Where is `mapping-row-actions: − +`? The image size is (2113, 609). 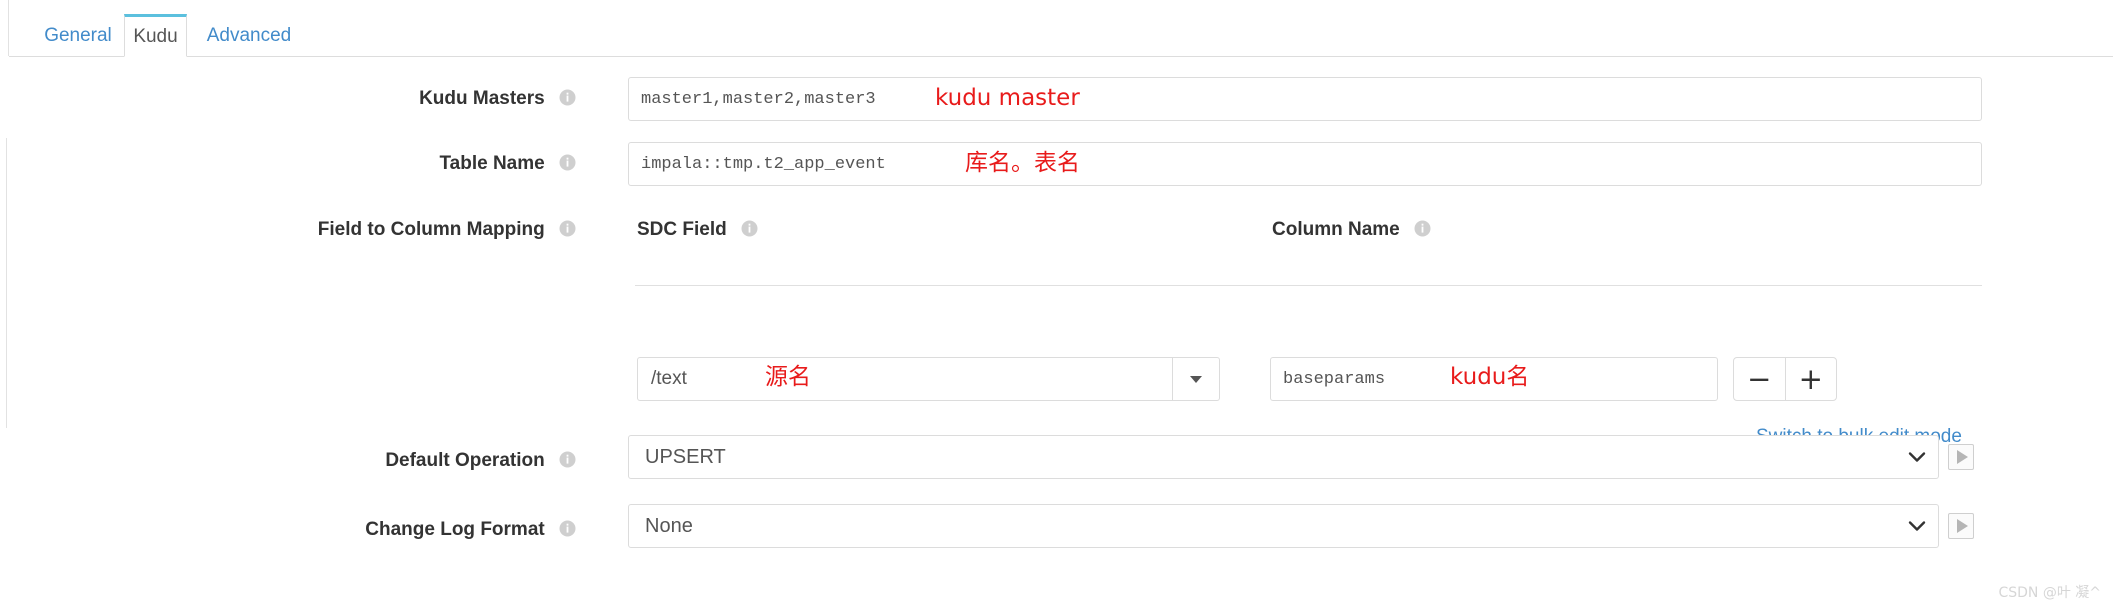 mapping-row-actions: − + is located at coordinates (1785, 379).